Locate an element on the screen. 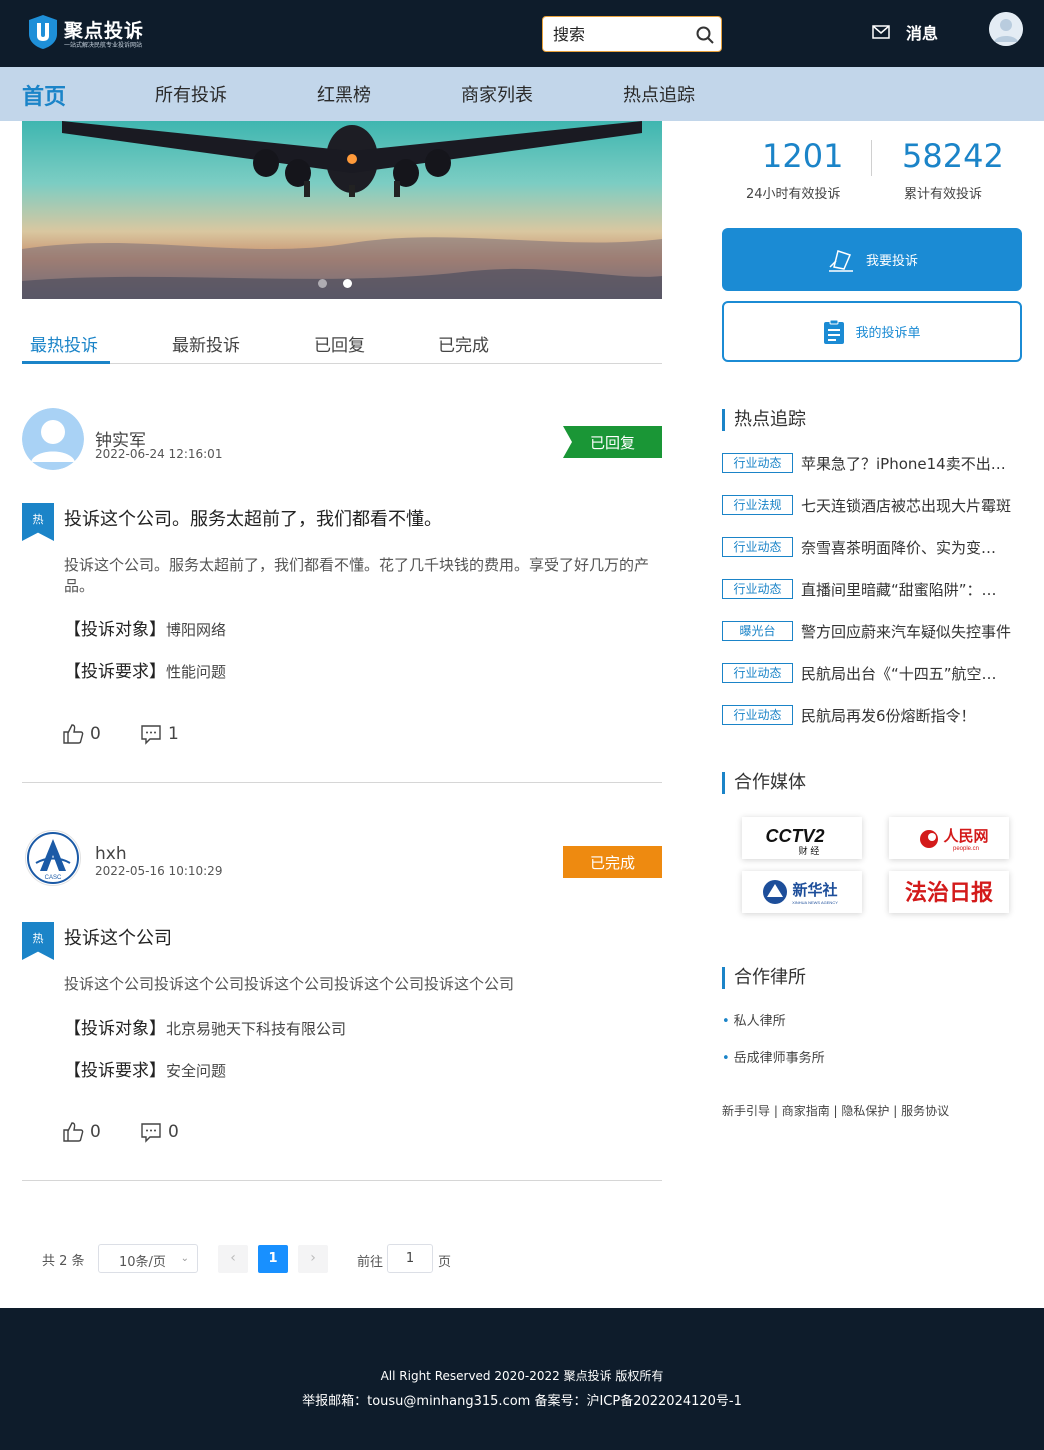 This screenshot has width=1044, height=1450. page-size-select: 10条/页 ⌄ is located at coordinates (148, 1258).